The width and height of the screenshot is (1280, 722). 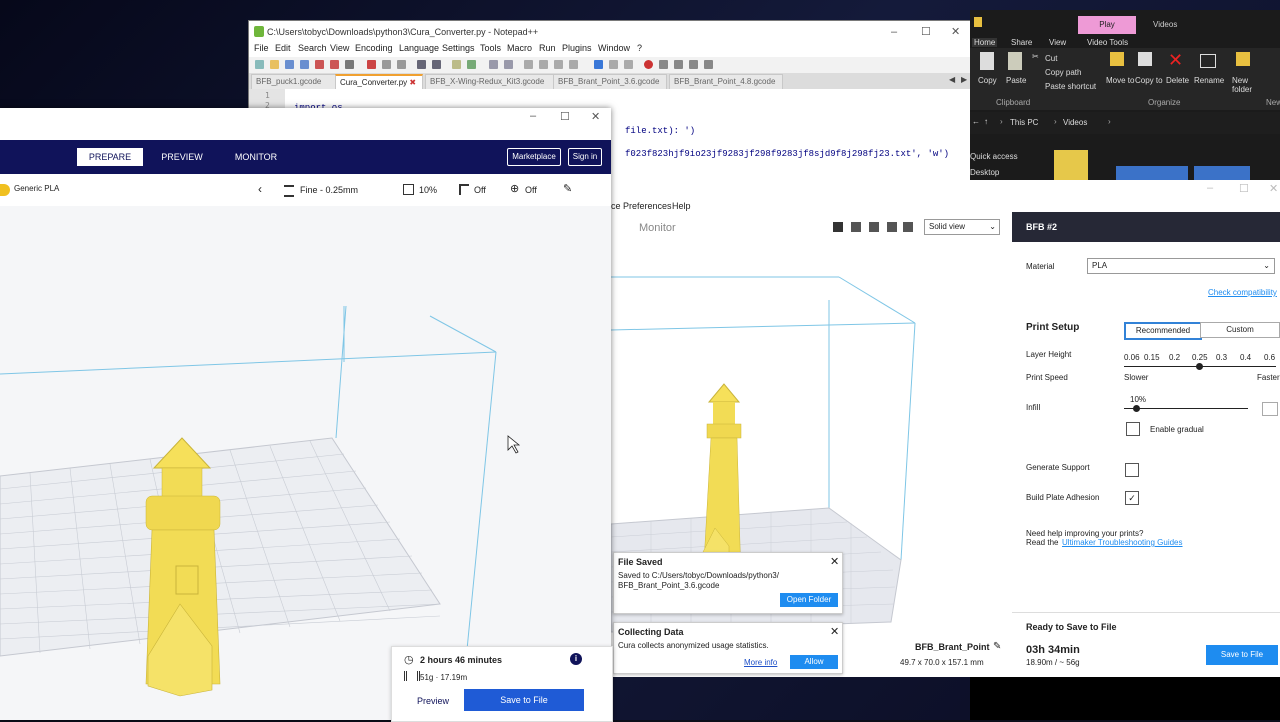 I want to click on zoom-out-icon, so click(x=508, y=64).